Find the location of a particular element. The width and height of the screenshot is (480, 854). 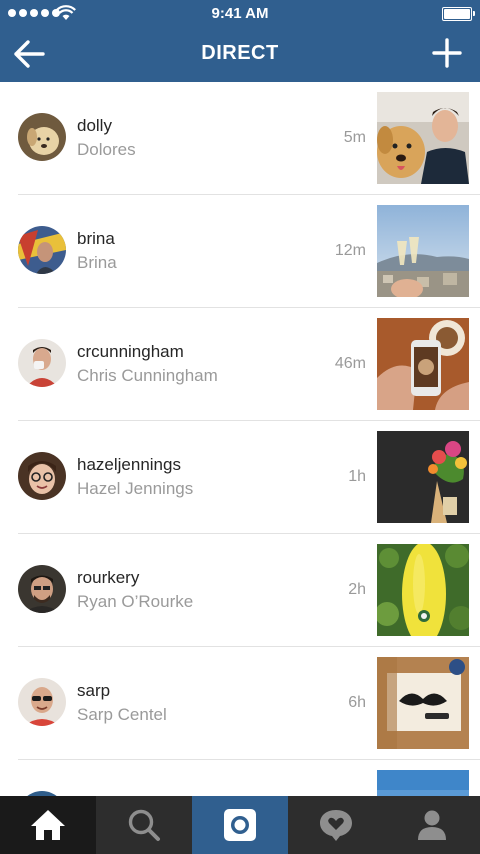

tab-home is located at coordinates (48, 825).